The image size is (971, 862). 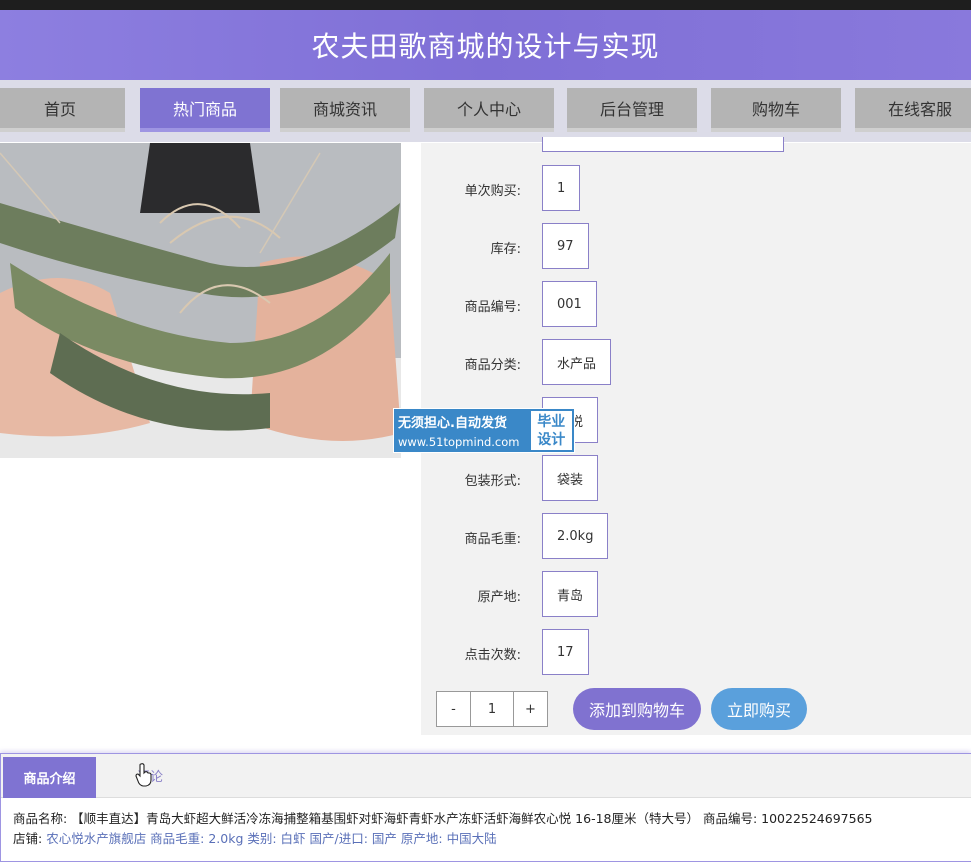 What do you see at coordinates (565, 652) in the screenshot?
I see `value-click-count: 17` at bounding box center [565, 652].